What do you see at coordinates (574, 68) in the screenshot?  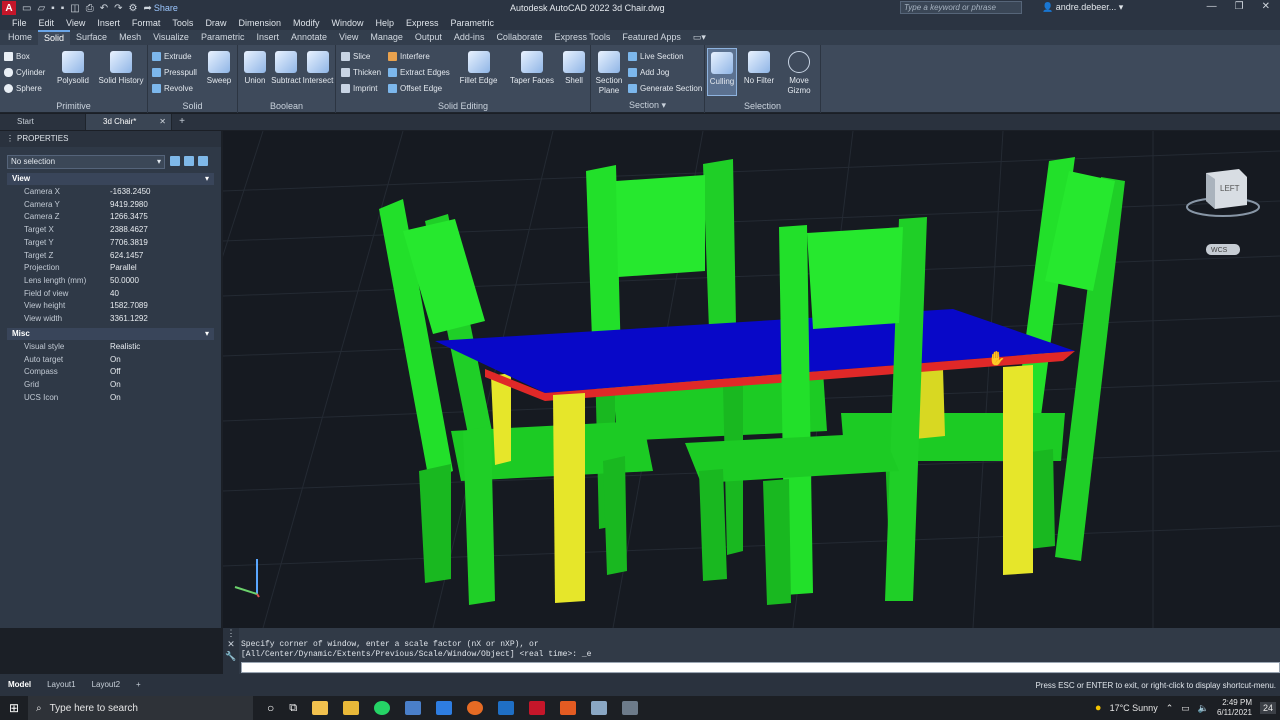 I see `shell-button: Shell` at bounding box center [574, 68].